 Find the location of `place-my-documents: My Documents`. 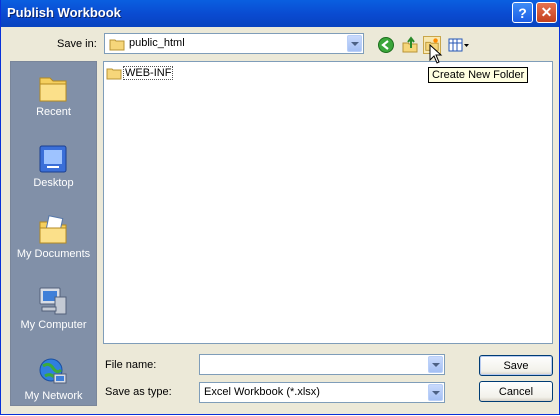

place-my-documents: My Documents is located at coordinates (53, 239).